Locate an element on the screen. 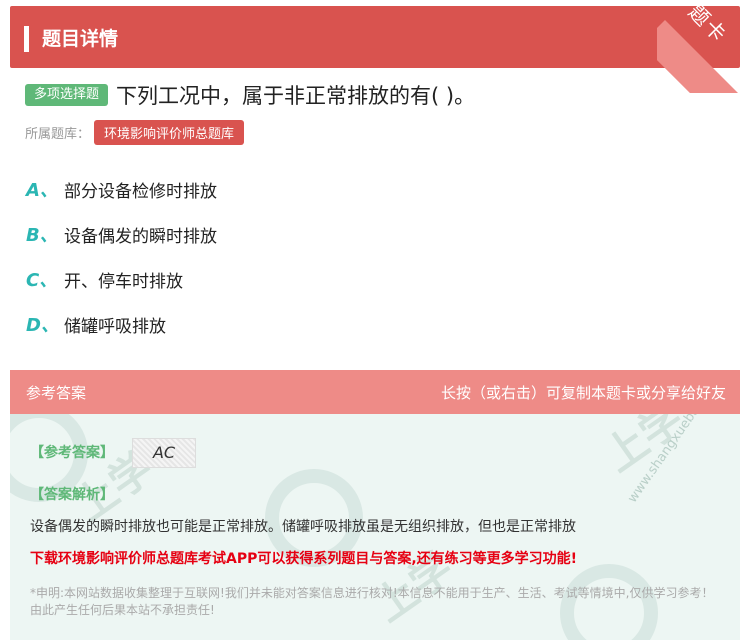 Image resolution: width=750 pixels, height=640 pixels. option-b: B、 设备偶发的瞬时排放 is located at coordinates (121, 234).